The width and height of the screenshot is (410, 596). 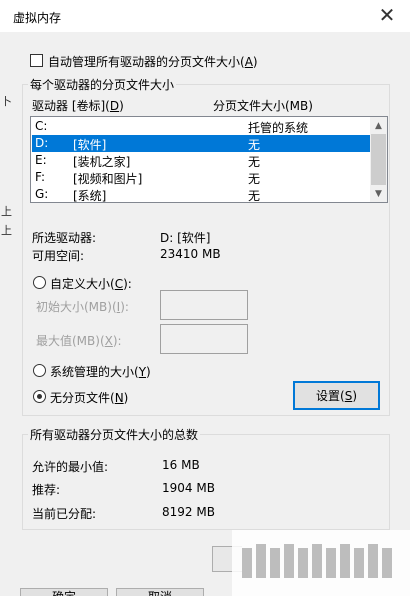 What do you see at coordinates (263, 106) in the screenshot?
I see `size-column-header: 分页文件大小(MB)` at bounding box center [263, 106].